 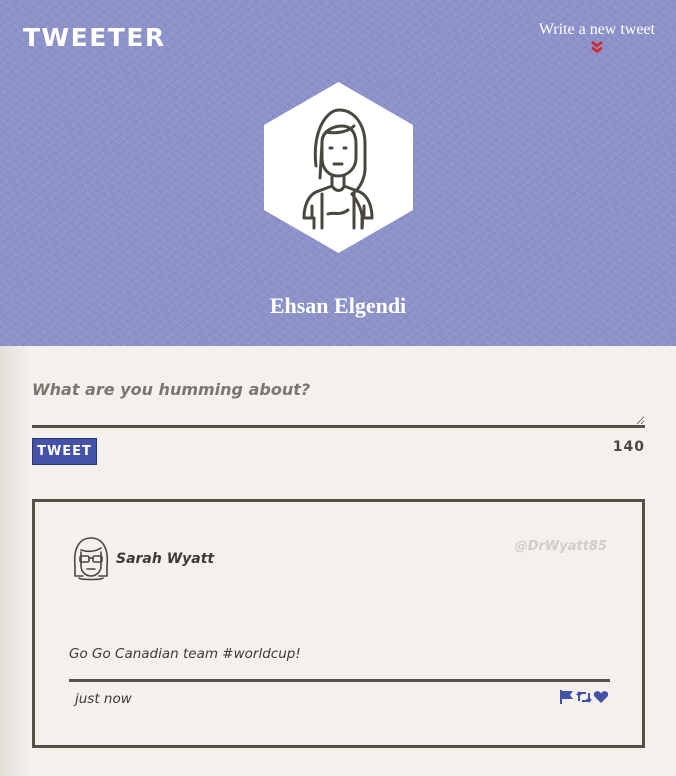 I want to click on heart-icon, so click(x=601, y=697).